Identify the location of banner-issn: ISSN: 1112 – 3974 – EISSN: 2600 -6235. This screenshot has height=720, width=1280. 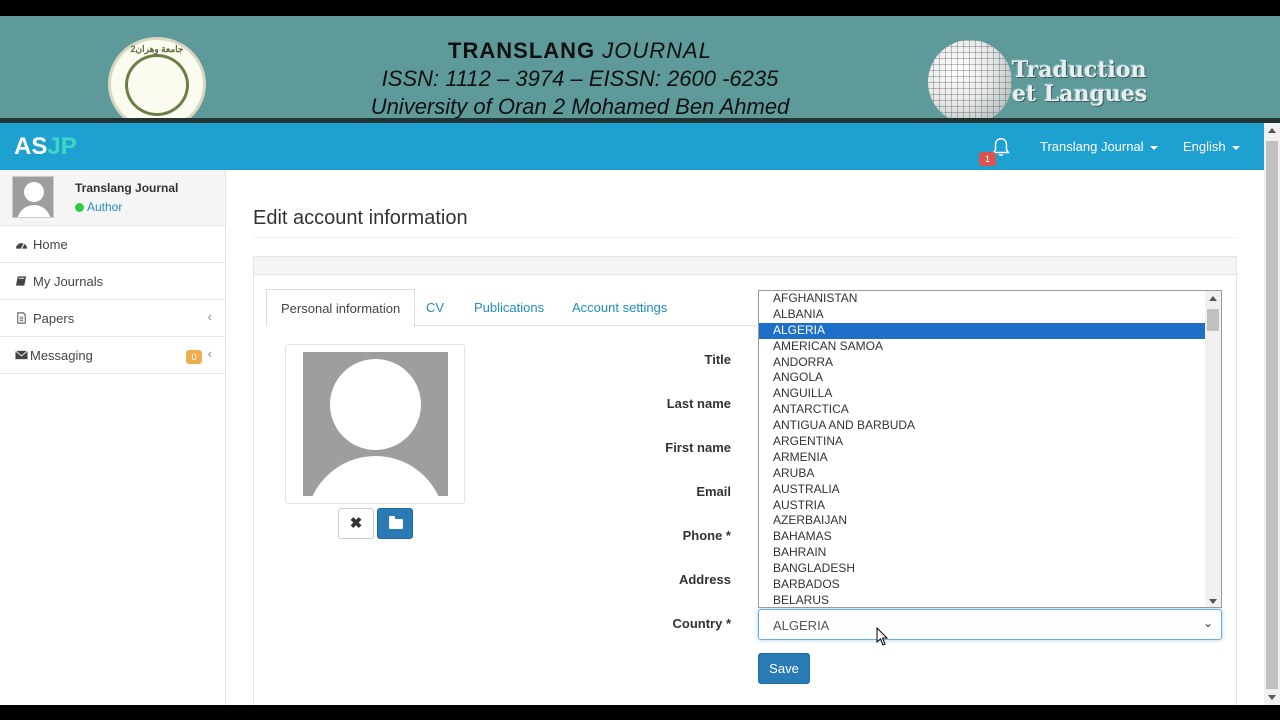
(580, 78).